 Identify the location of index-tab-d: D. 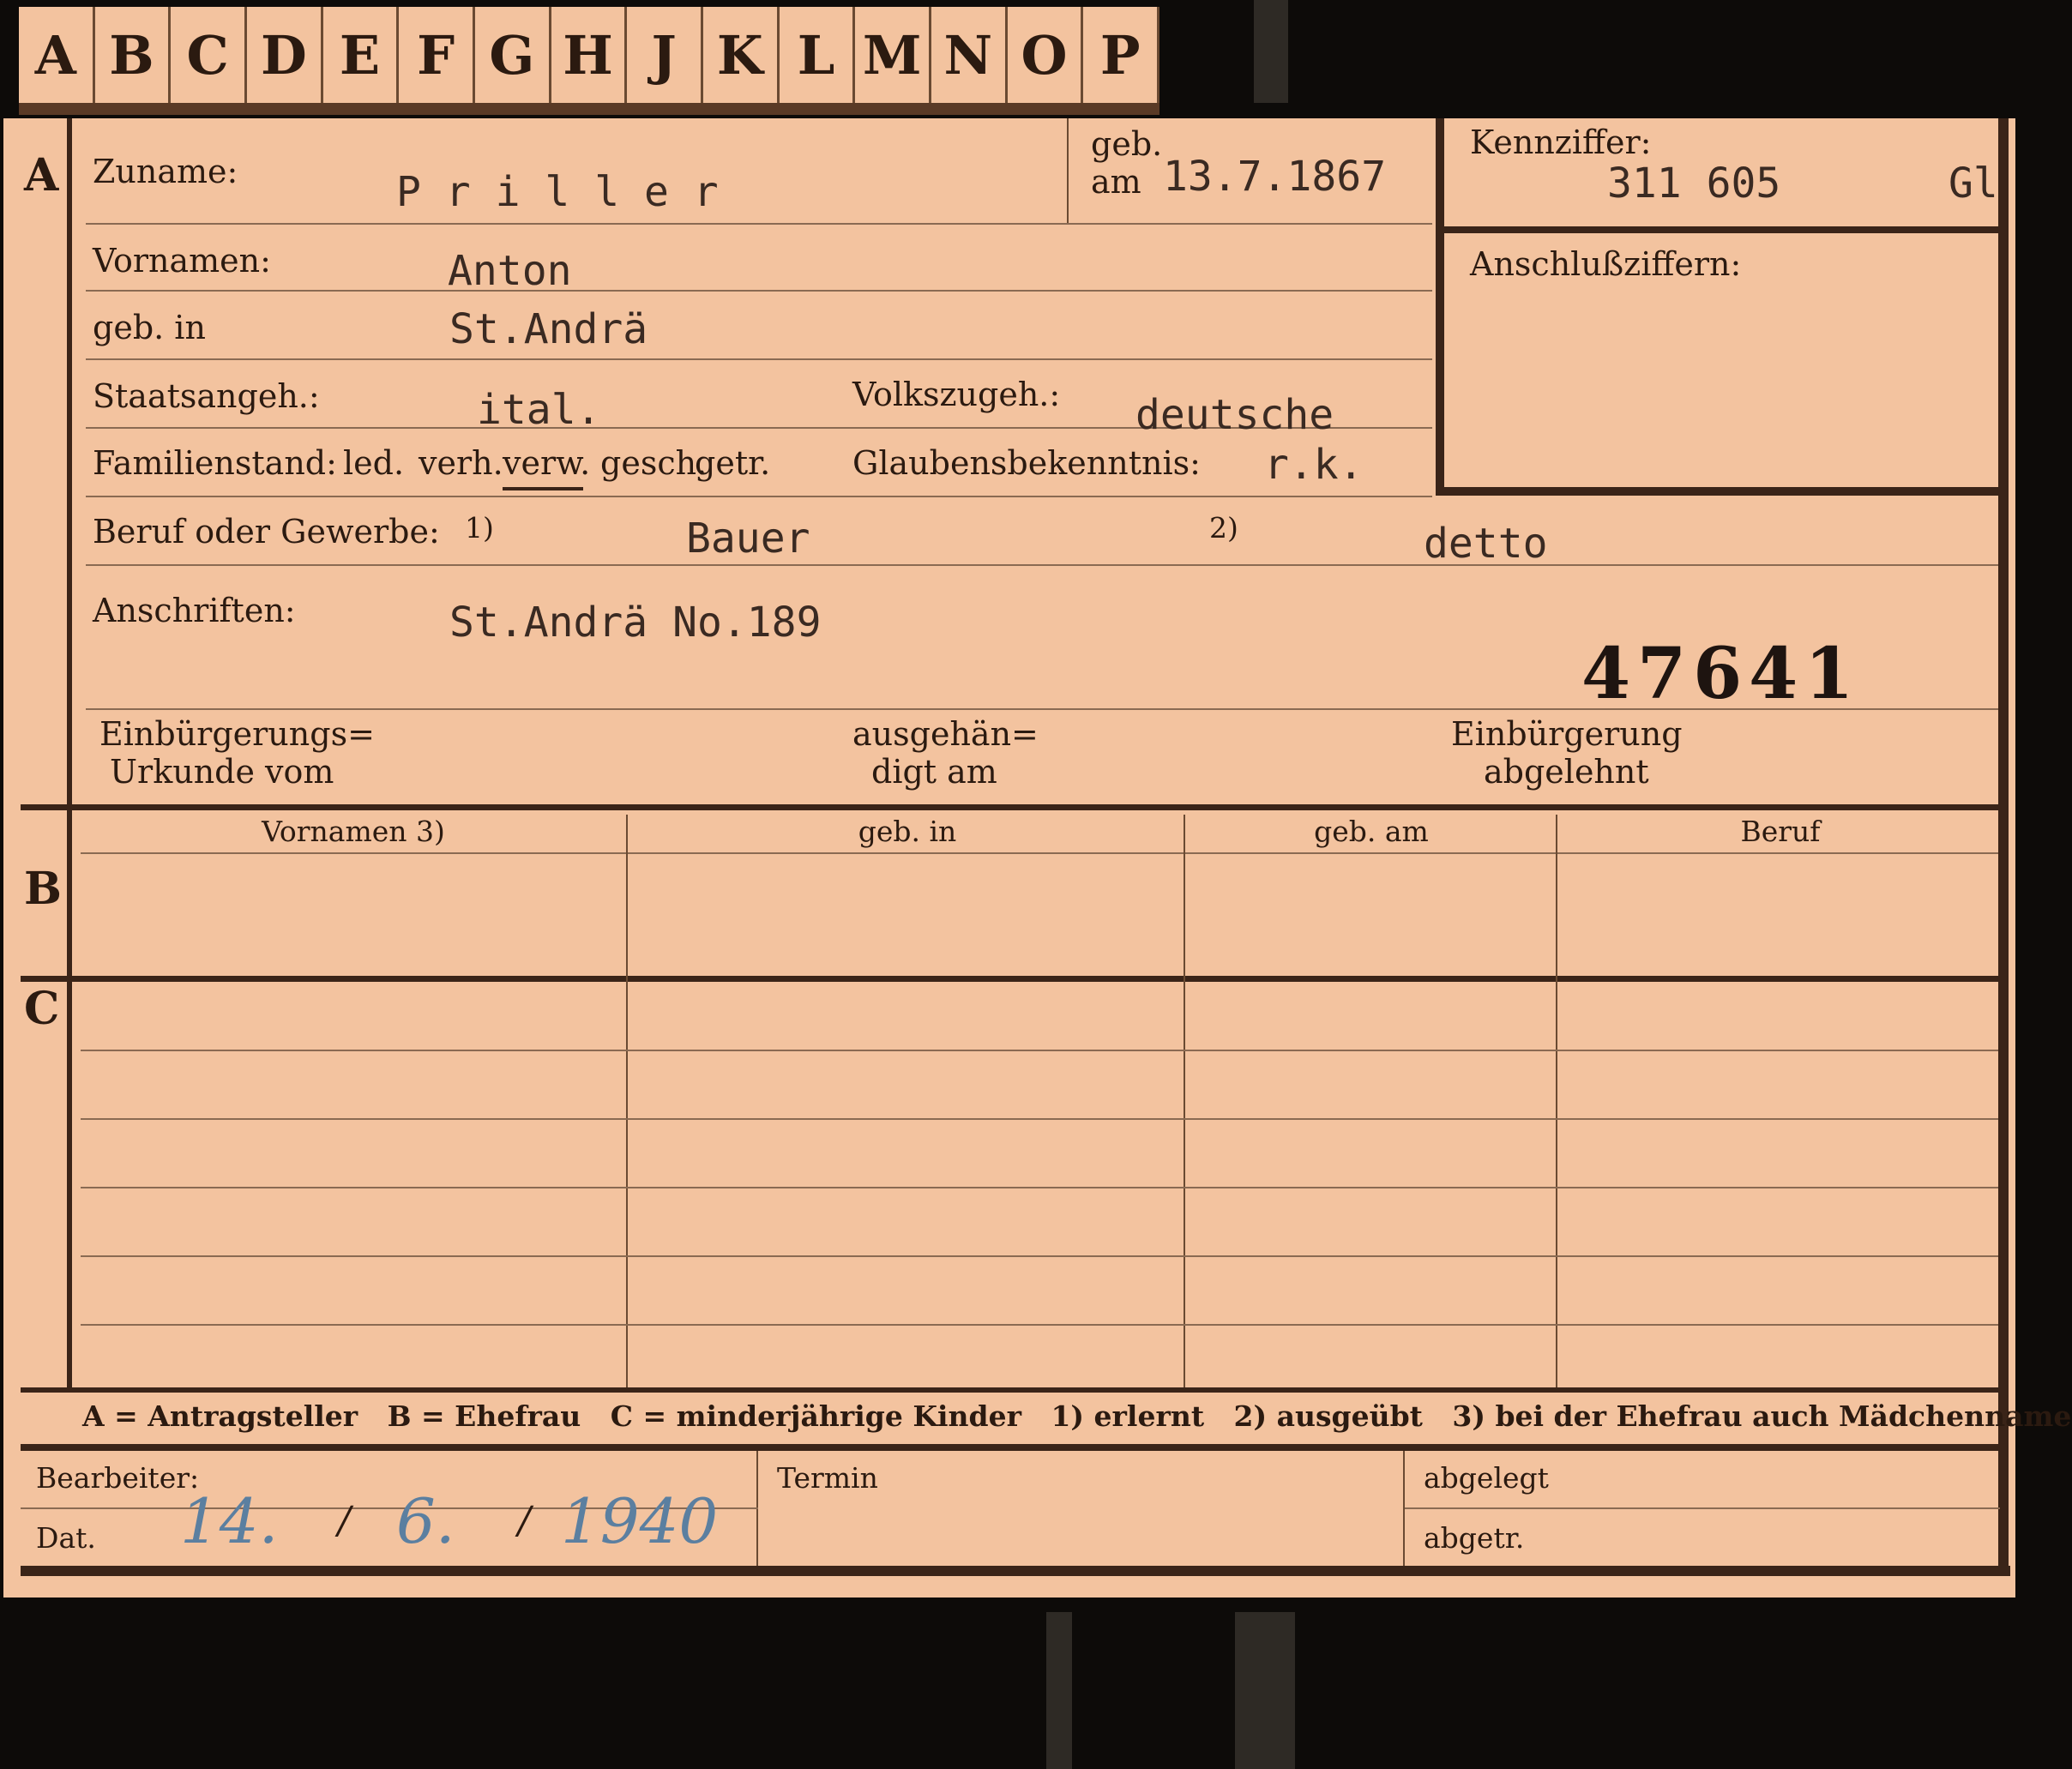
(285, 55).